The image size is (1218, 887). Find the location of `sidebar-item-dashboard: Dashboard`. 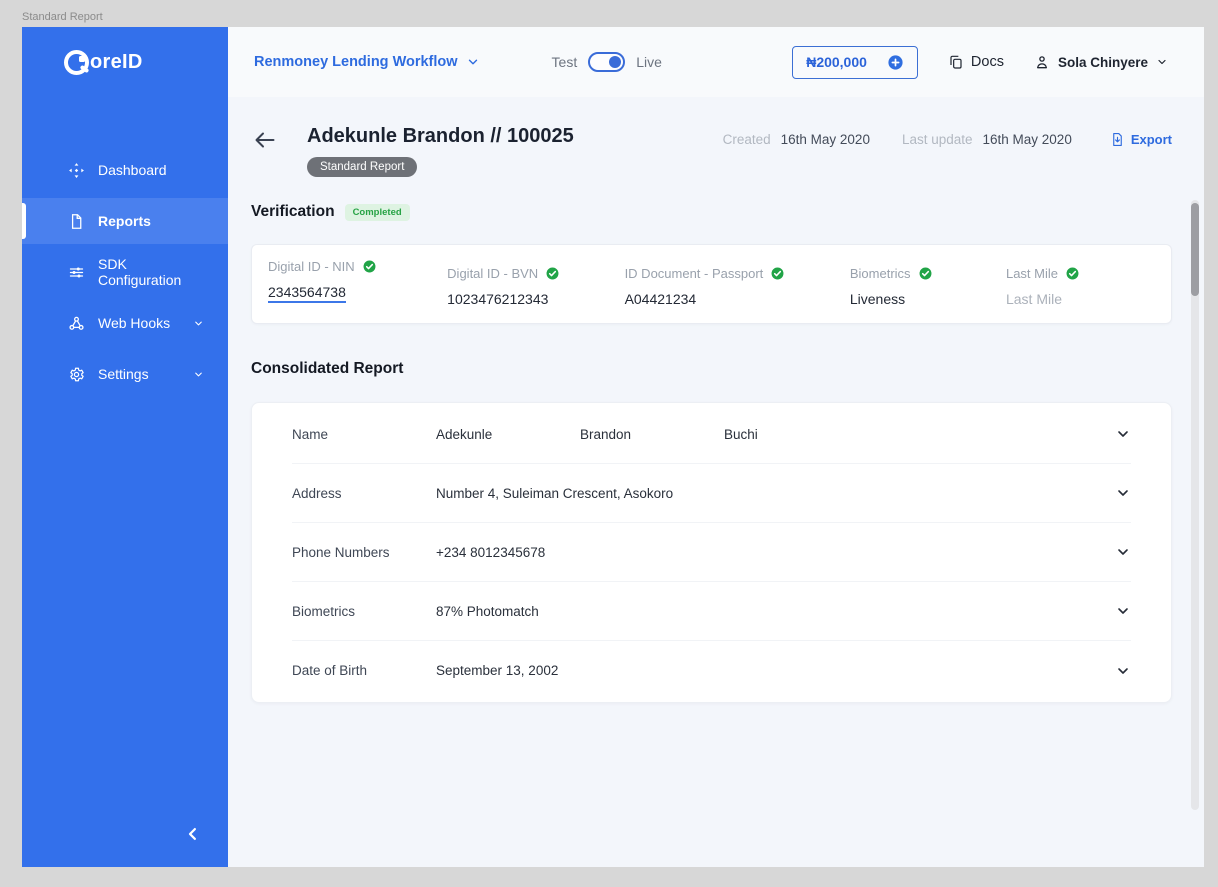

sidebar-item-dashboard: Dashboard is located at coordinates (125, 170).